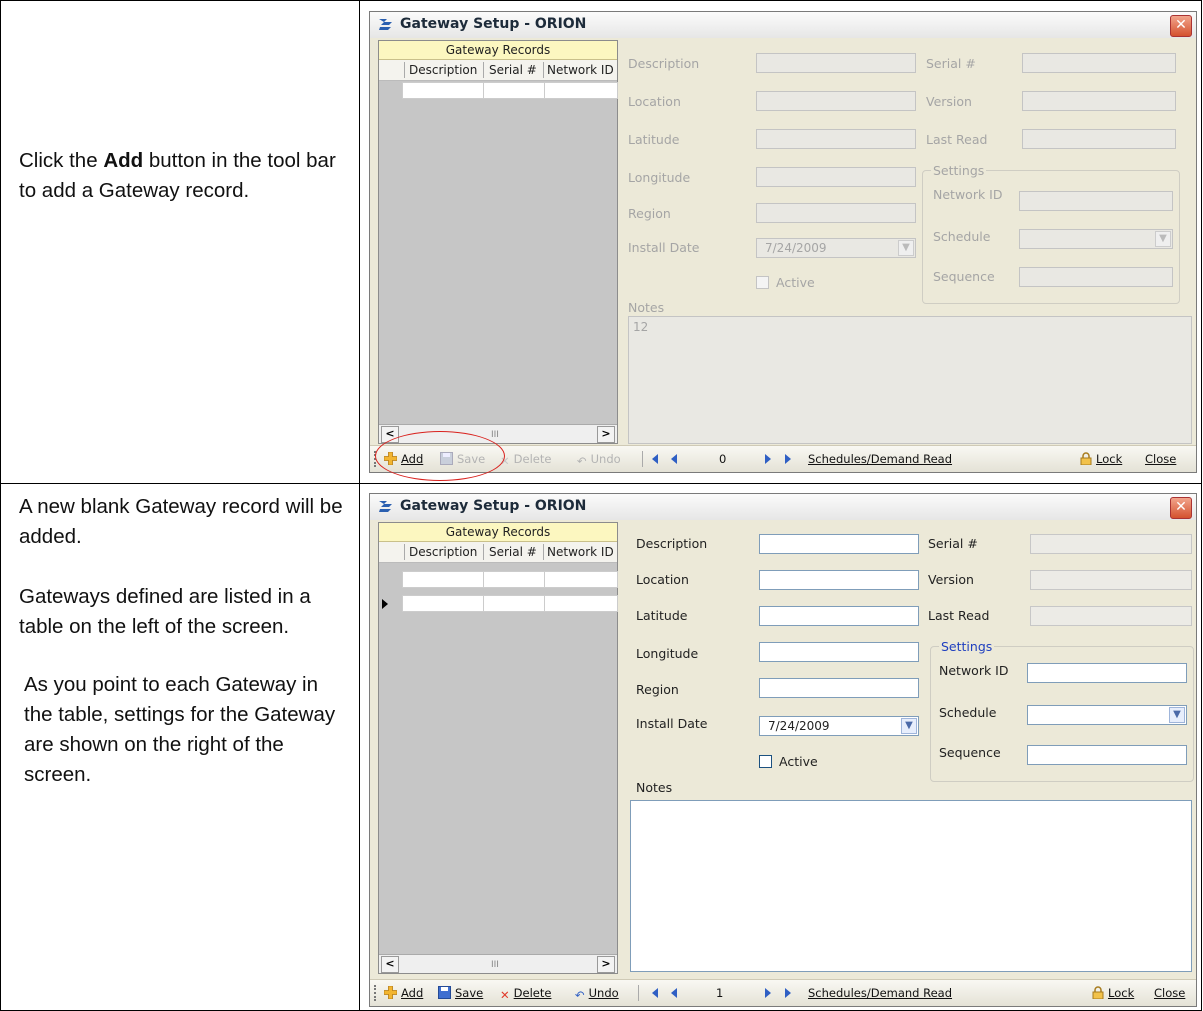  Describe the element at coordinates (123, 160) in the screenshot. I see `instruction-bold-text: Add` at that location.